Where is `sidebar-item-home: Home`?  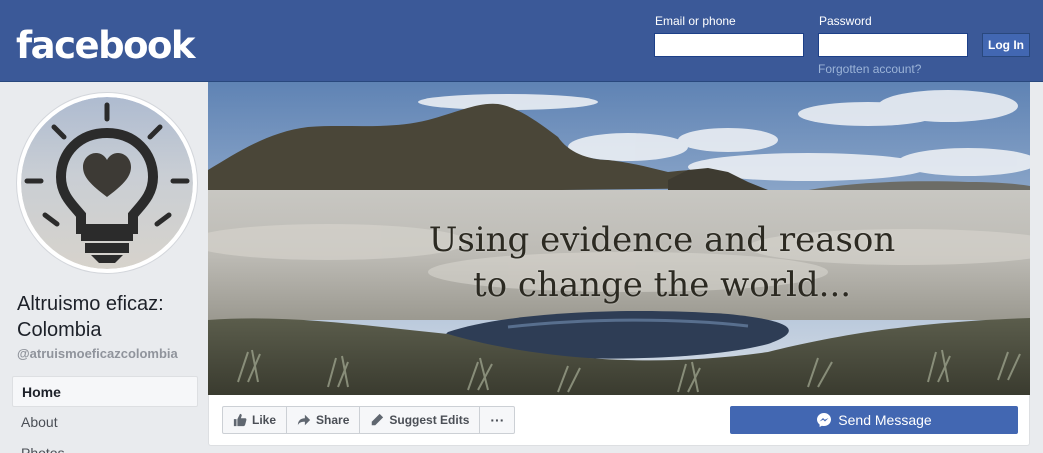
sidebar-item-home: Home is located at coordinates (105, 391).